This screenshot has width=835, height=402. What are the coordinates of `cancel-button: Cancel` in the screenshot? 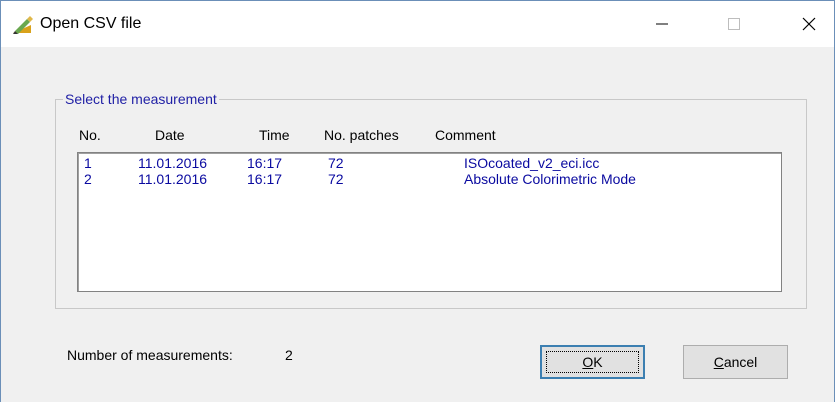 It's located at (735, 362).